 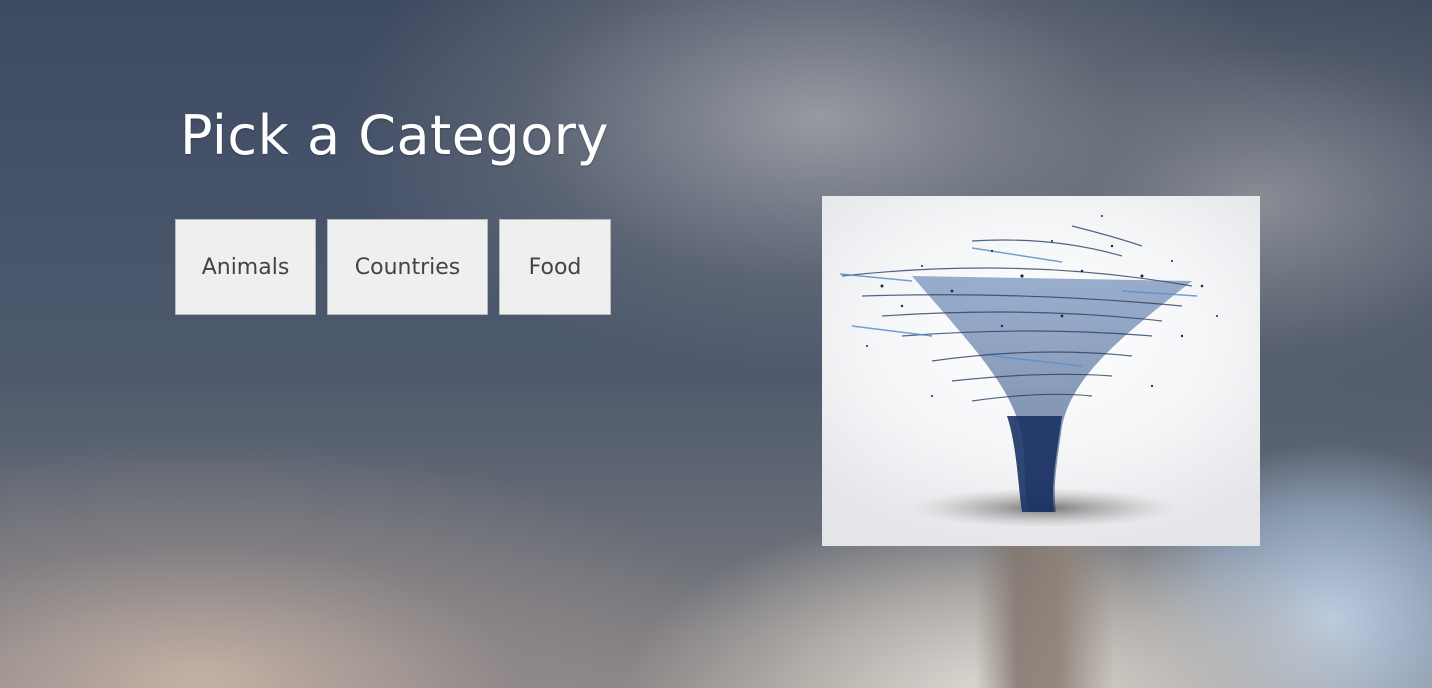 What do you see at coordinates (407, 267) in the screenshot?
I see `category-button-countries: Countries` at bounding box center [407, 267].